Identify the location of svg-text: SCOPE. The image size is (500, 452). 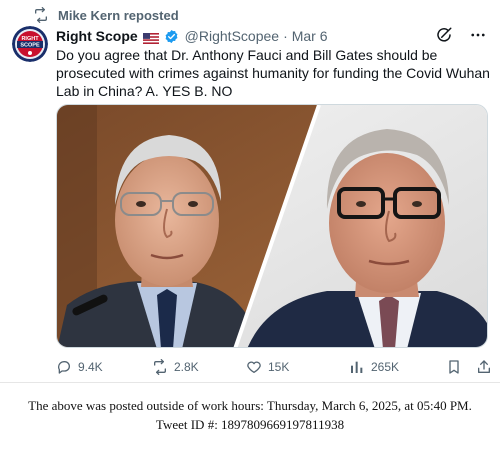
(30, 46).